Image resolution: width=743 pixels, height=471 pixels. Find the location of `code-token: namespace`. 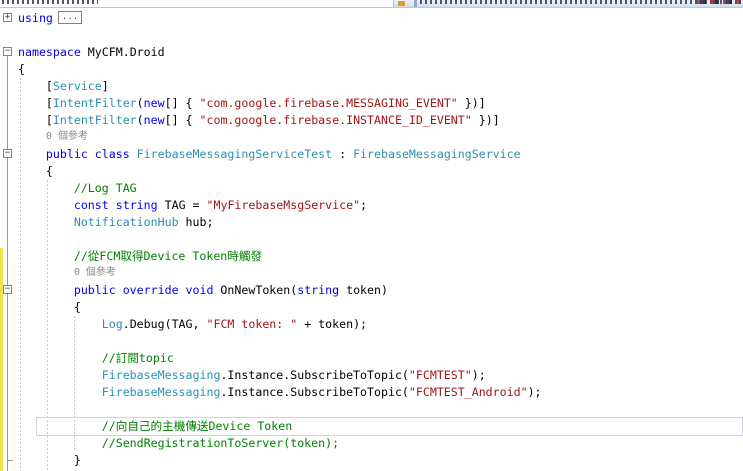

code-token: namespace is located at coordinates (49, 52).